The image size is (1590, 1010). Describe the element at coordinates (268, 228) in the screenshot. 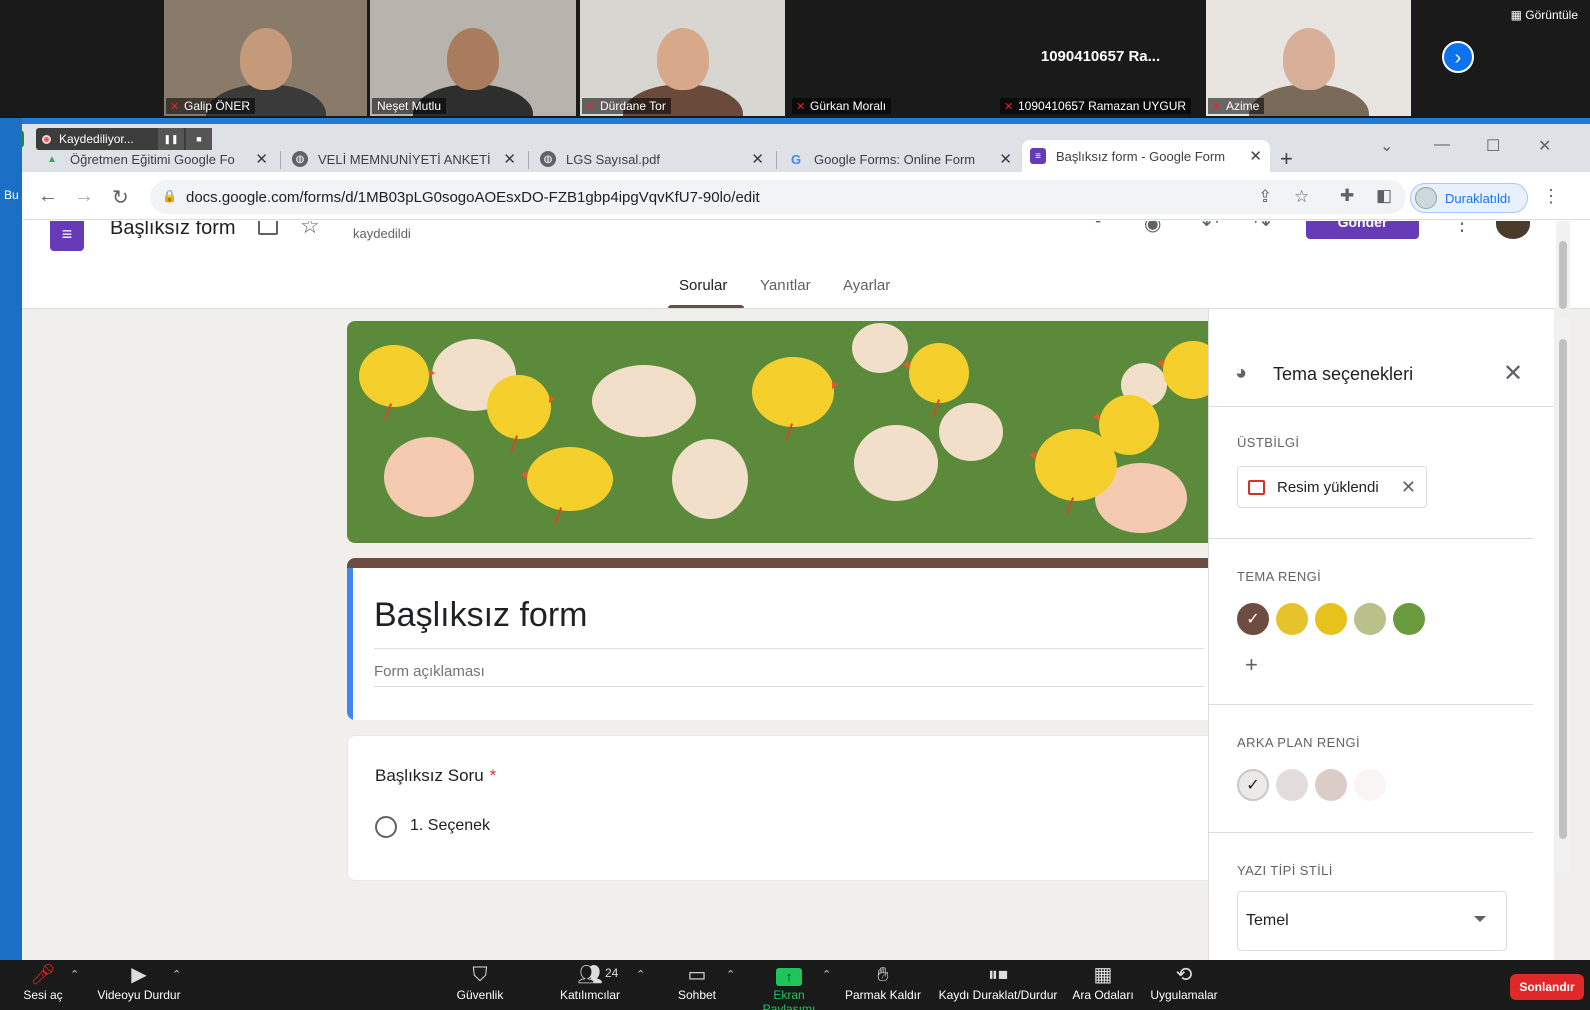

I see `folder-icon` at that location.